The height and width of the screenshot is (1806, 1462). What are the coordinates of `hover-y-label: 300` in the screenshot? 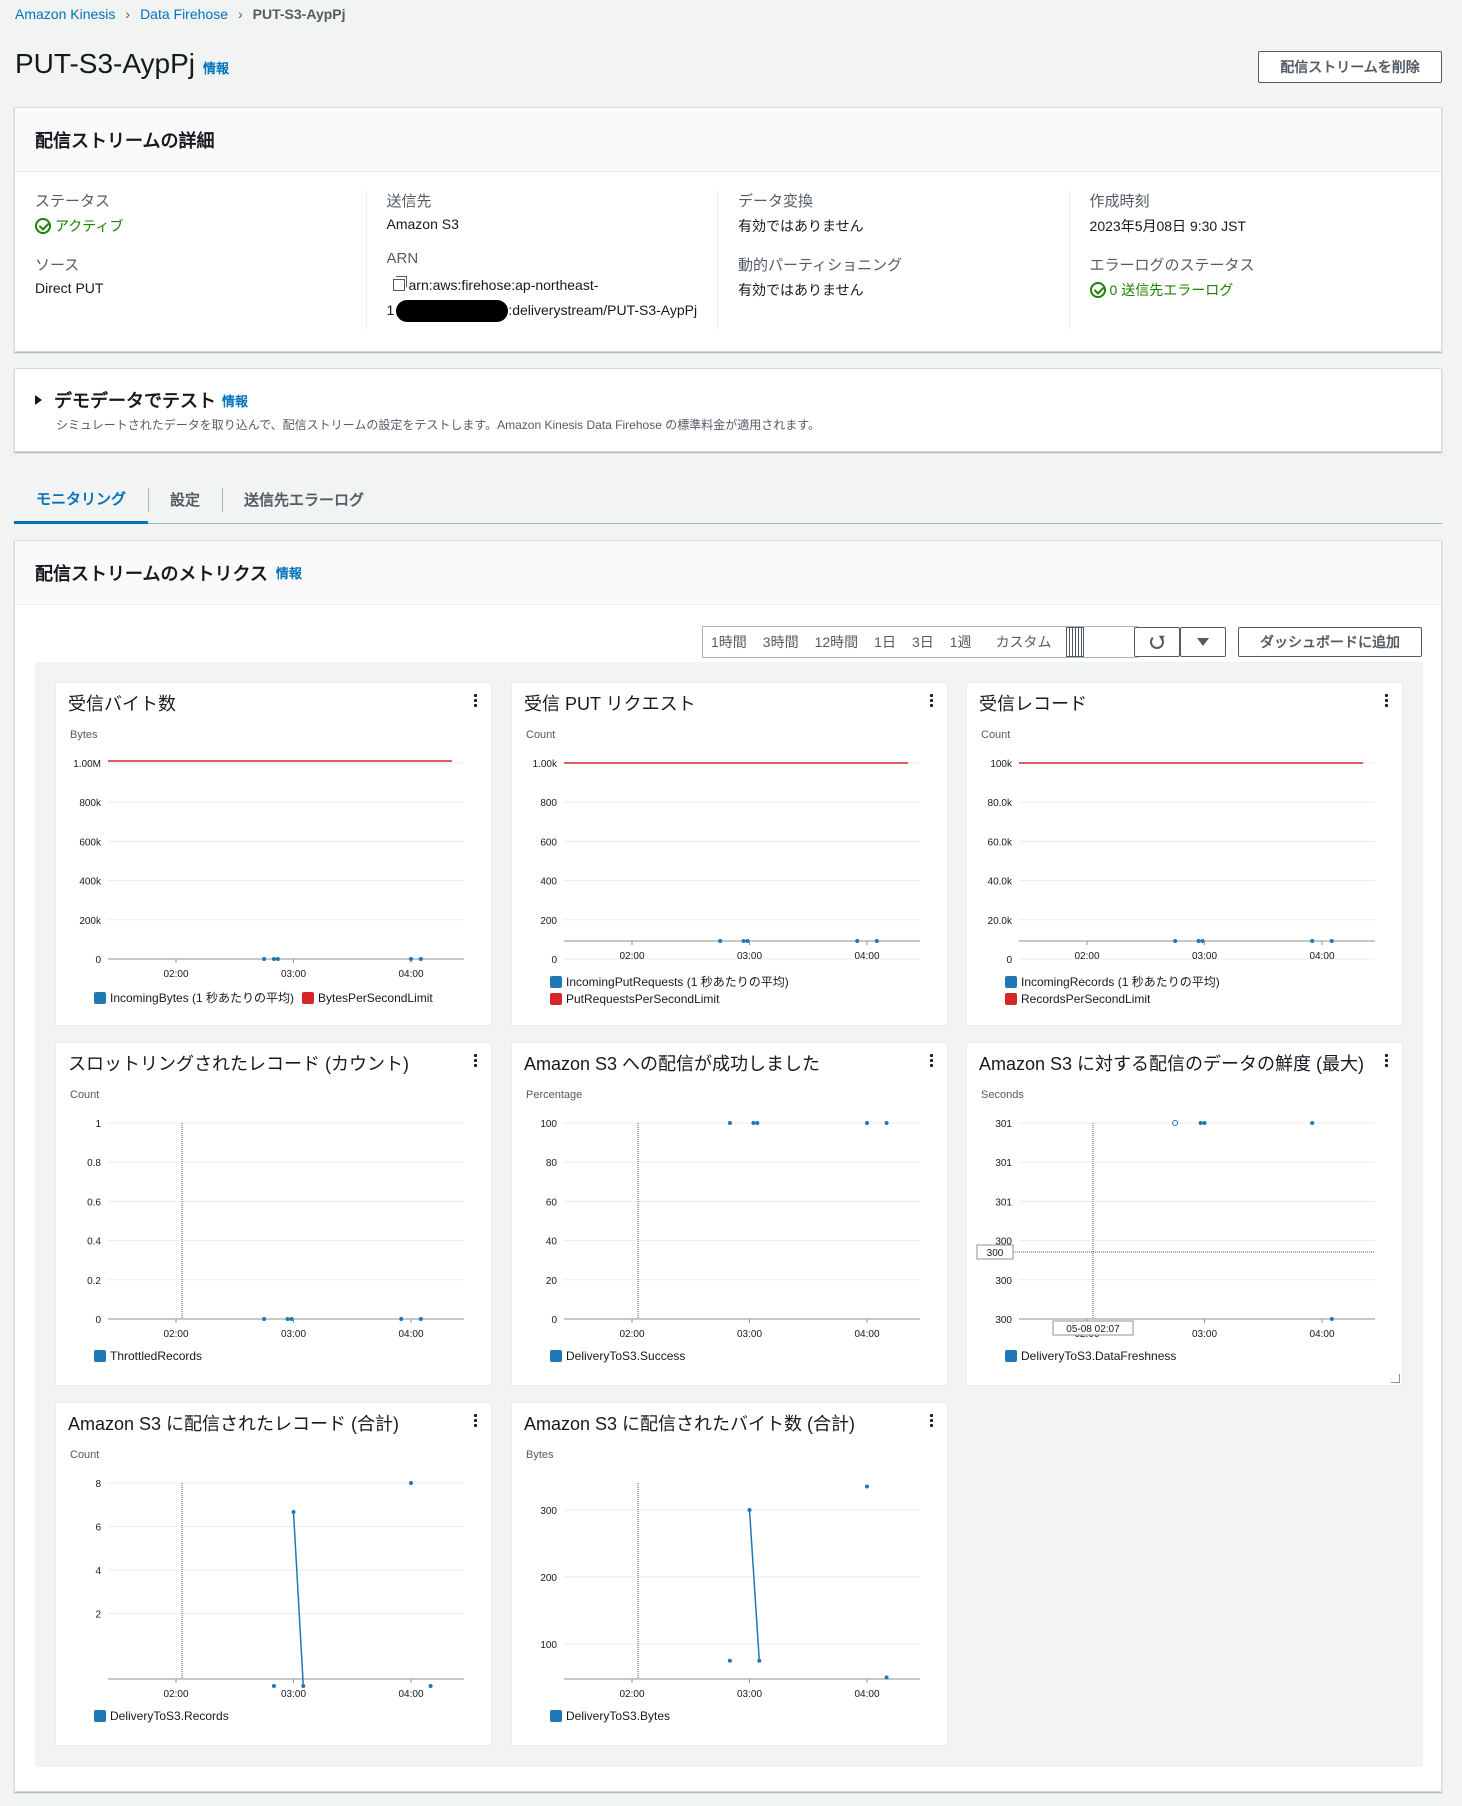 It's located at (995, 1253).